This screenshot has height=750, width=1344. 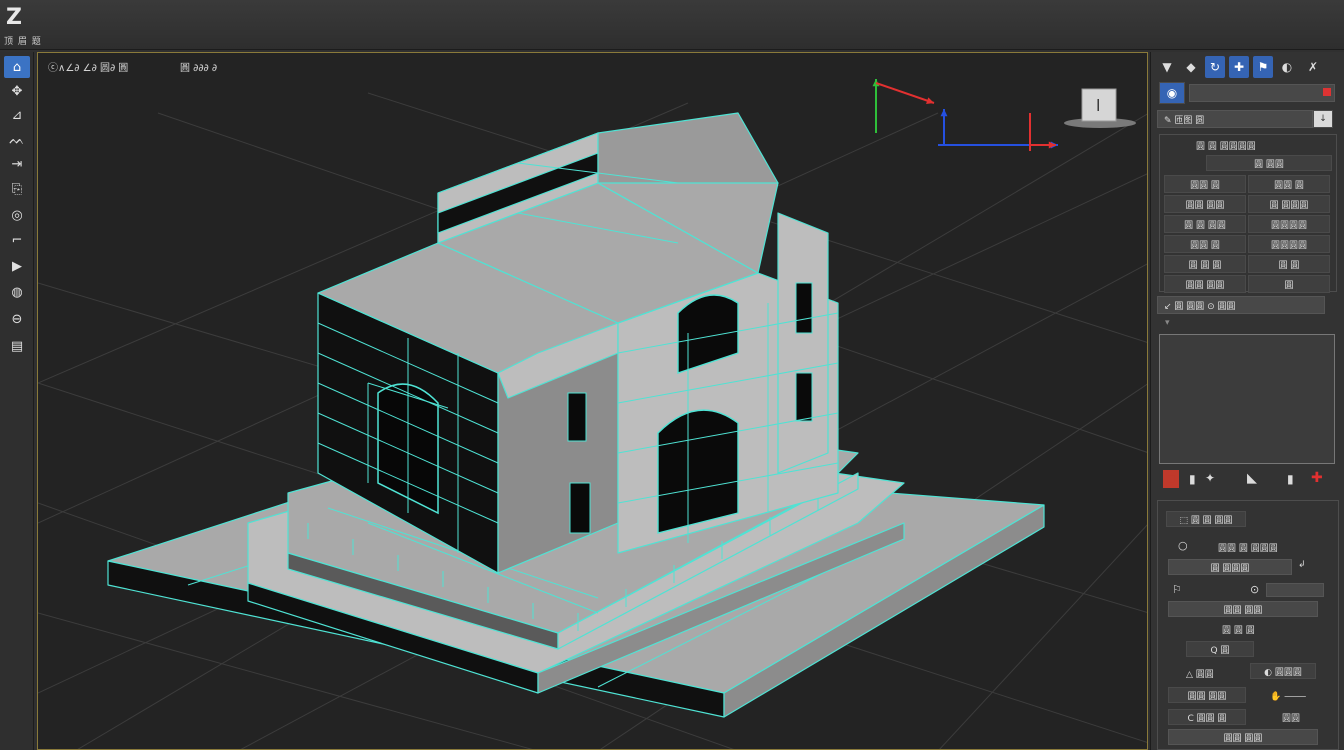 I want to click on stack-tool-button: ▤, so click(x=17, y=346).